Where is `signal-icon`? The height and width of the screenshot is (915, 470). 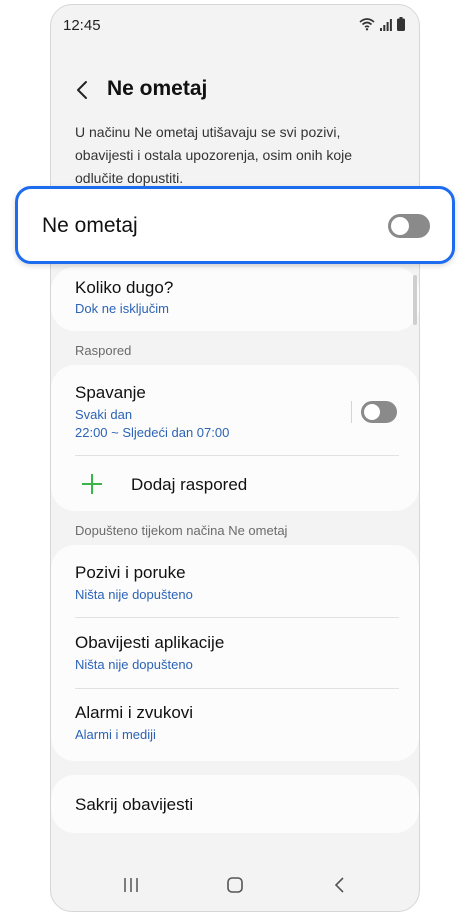 signal-icon is located at coordinates (386, 27).